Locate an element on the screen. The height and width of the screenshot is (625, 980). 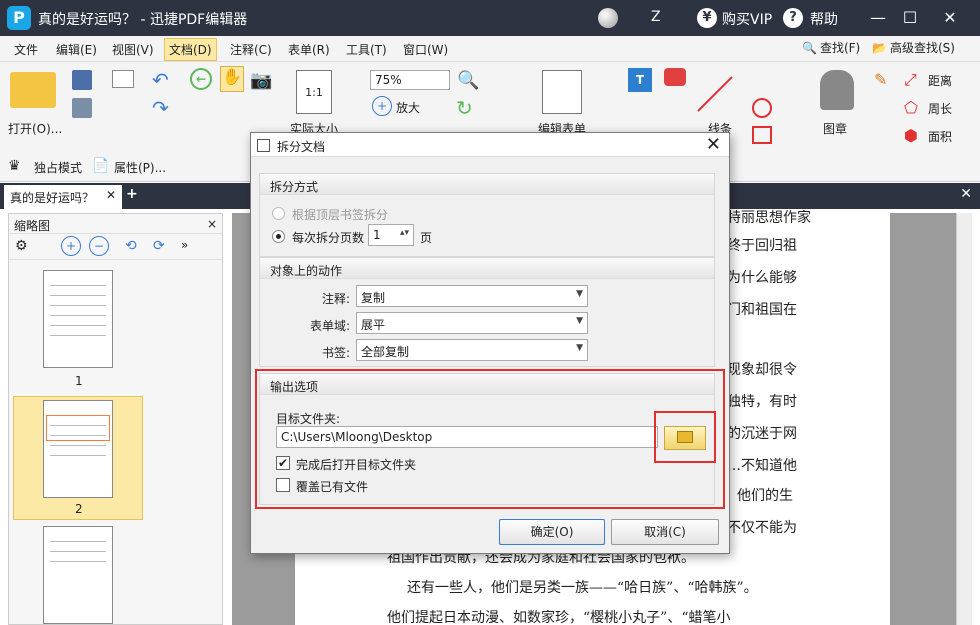
menu-tools: 工具(T) is located at coordinates (366, 49).